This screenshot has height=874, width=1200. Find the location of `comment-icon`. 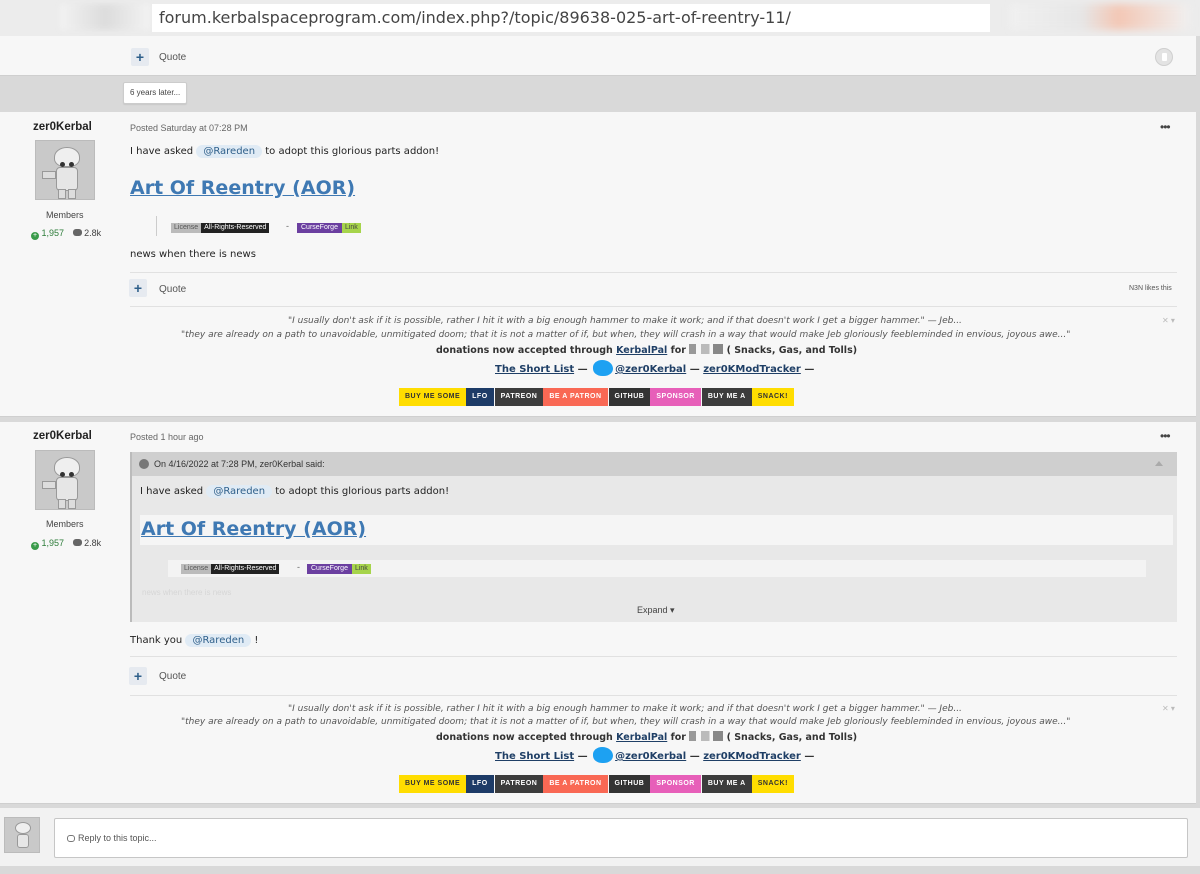

comment-icon is located at coordinates (77, 232).